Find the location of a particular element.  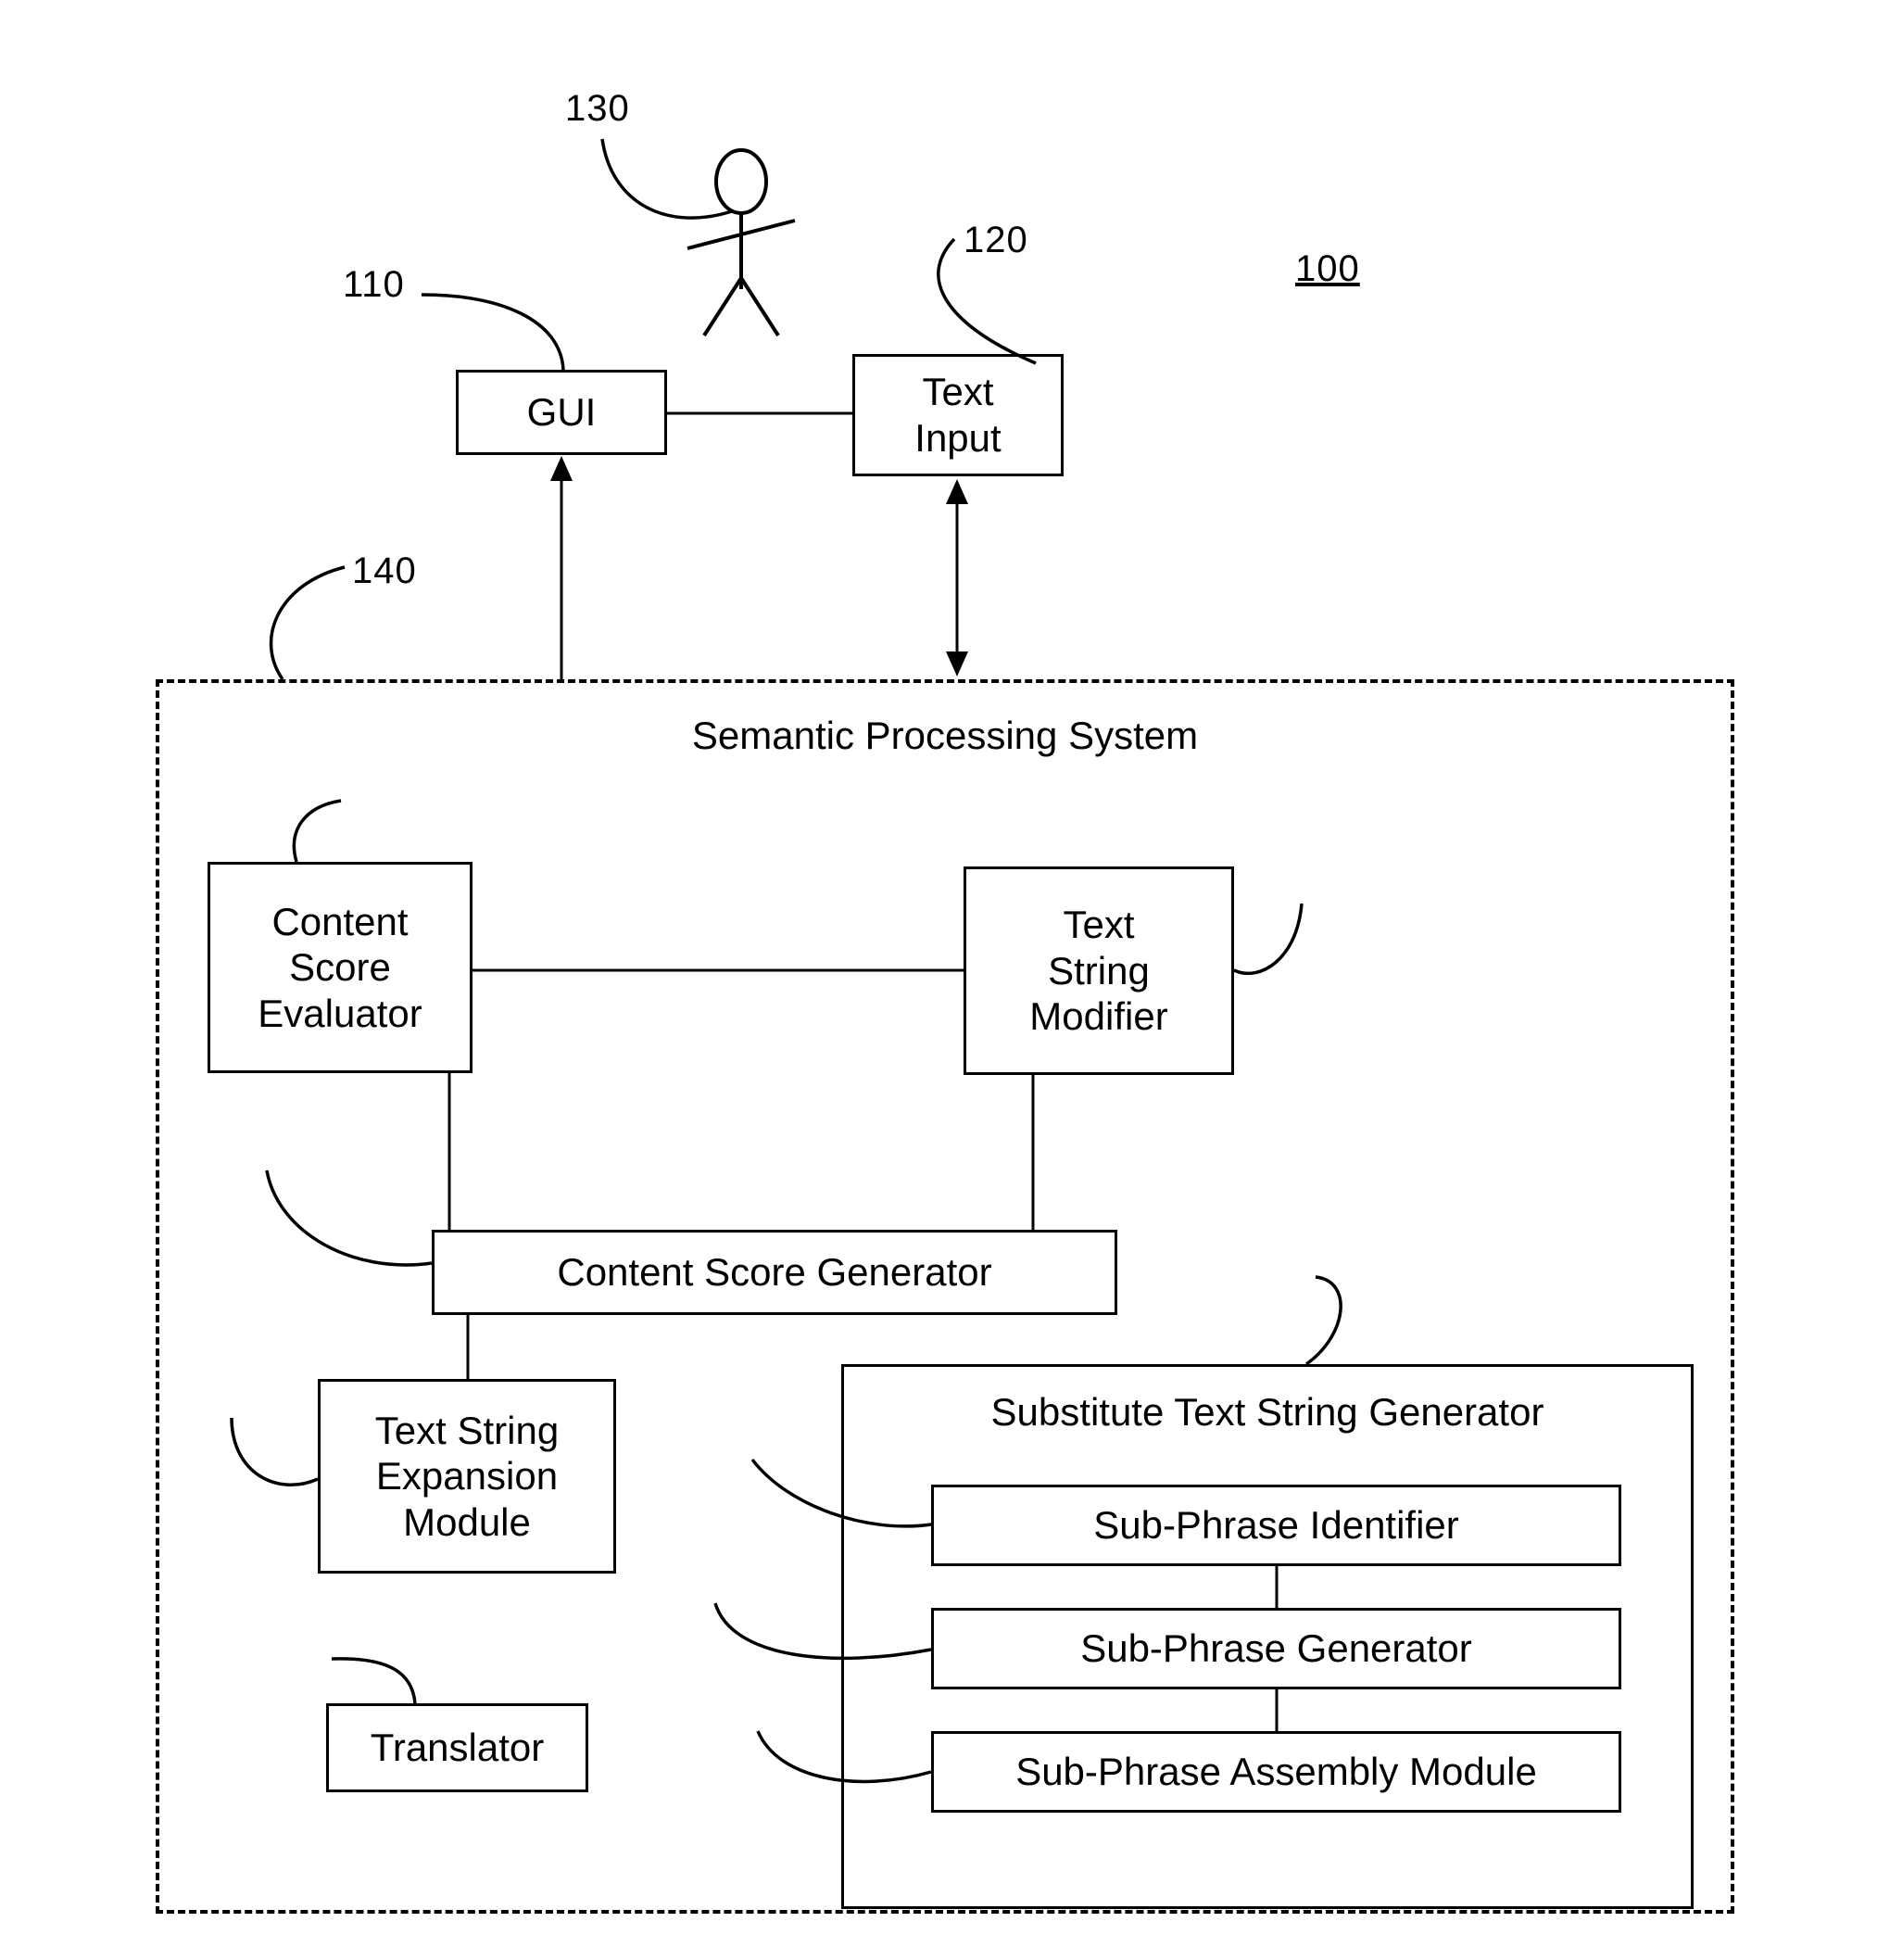

content-score-evaluator-label: Content Score Evaluator is located at coordinates (340, 967).